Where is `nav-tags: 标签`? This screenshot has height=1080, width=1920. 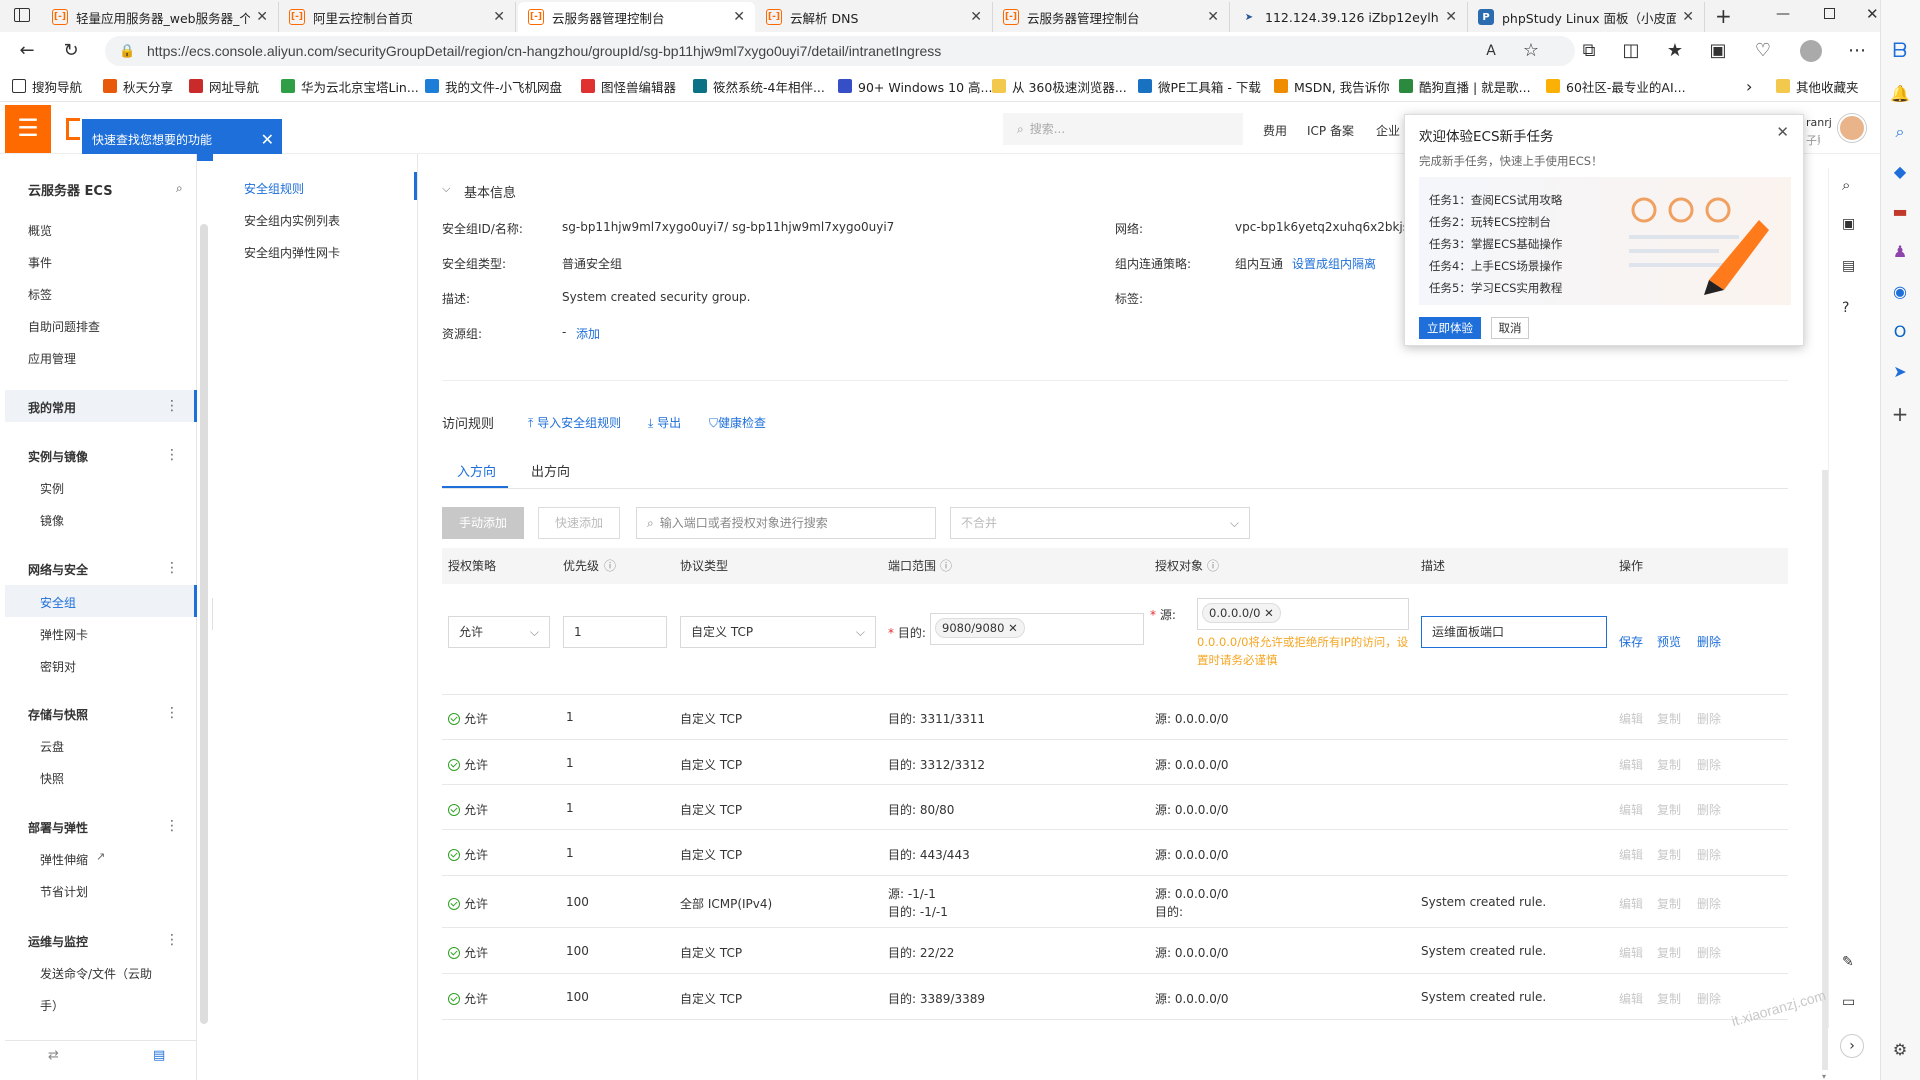
nav-tags: 标签 is located at coordinates (40, 294).